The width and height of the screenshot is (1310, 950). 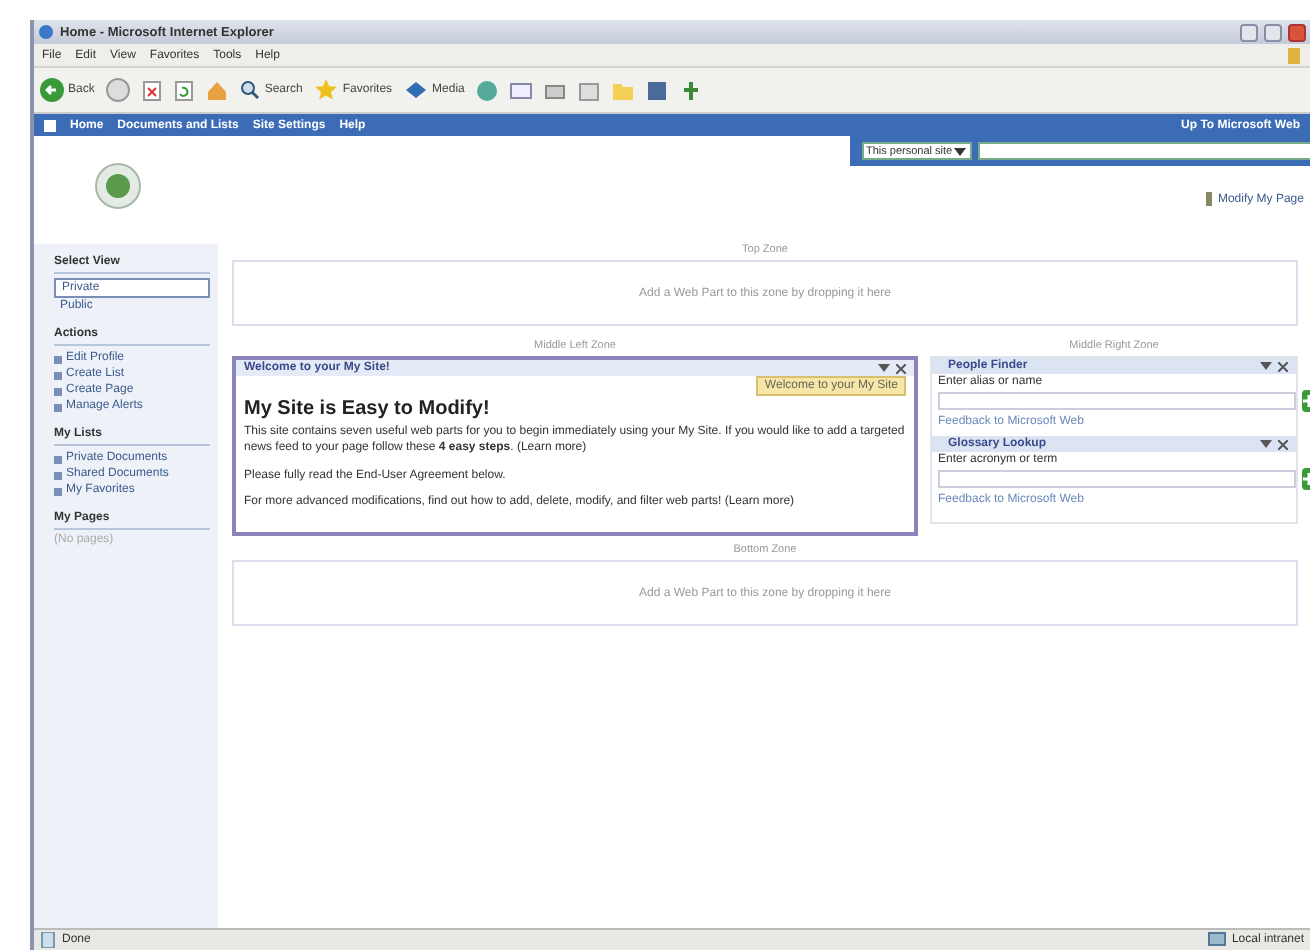 What do you see at coordinates (48, 940) in the screenshot?
I see `page-icon` at bounding box center [48, 940].